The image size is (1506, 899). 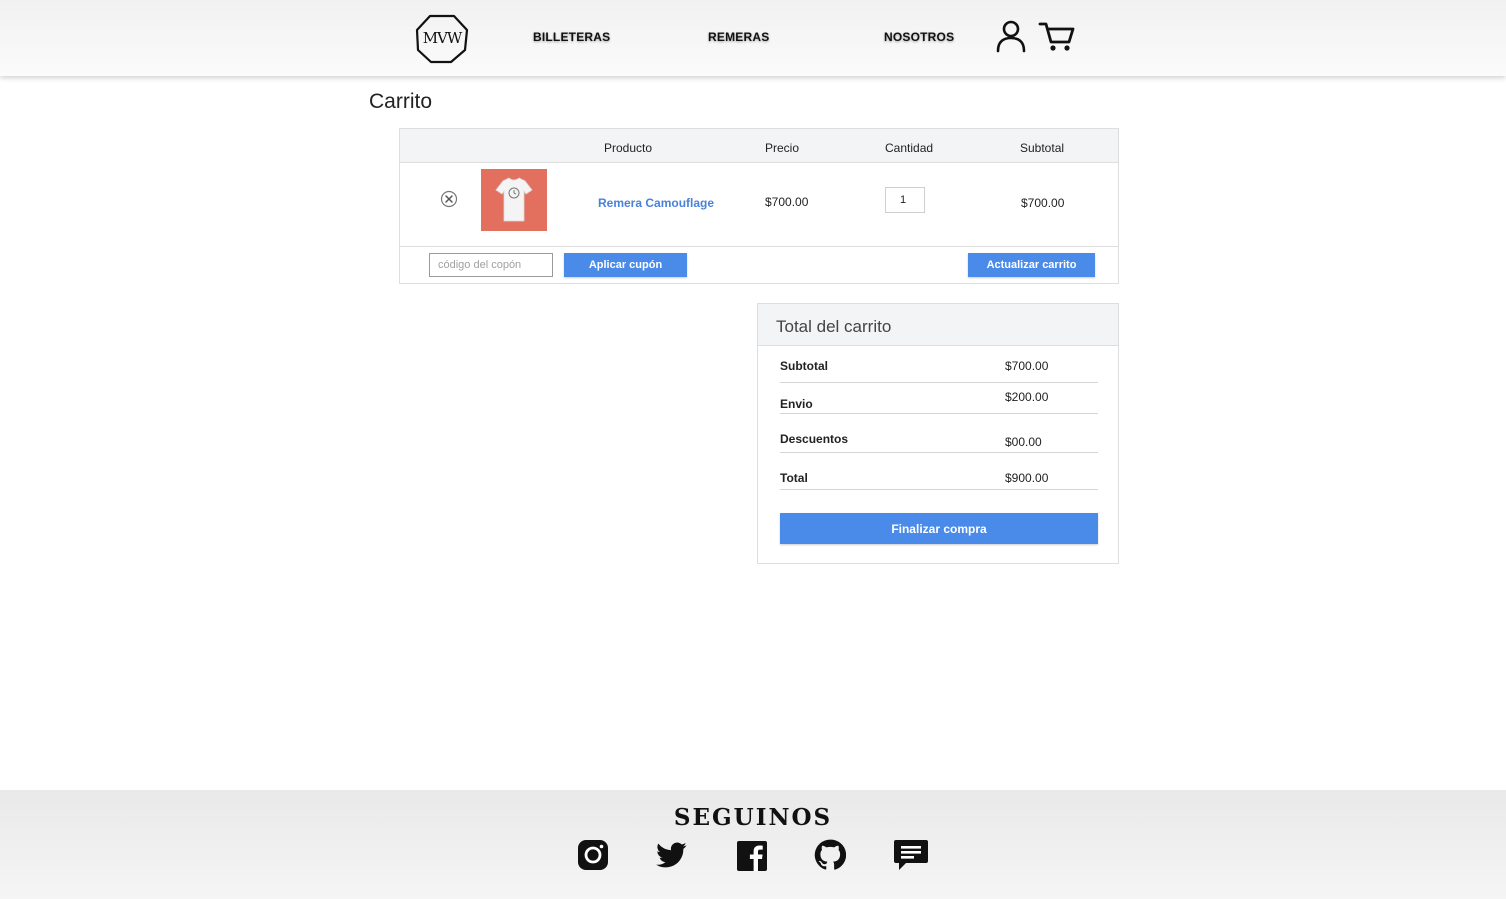 What do you see at coordinates (939, 471) in the screenshot?
I see `totals-row-total: Total $900.00` at bounding box center [939, 471].